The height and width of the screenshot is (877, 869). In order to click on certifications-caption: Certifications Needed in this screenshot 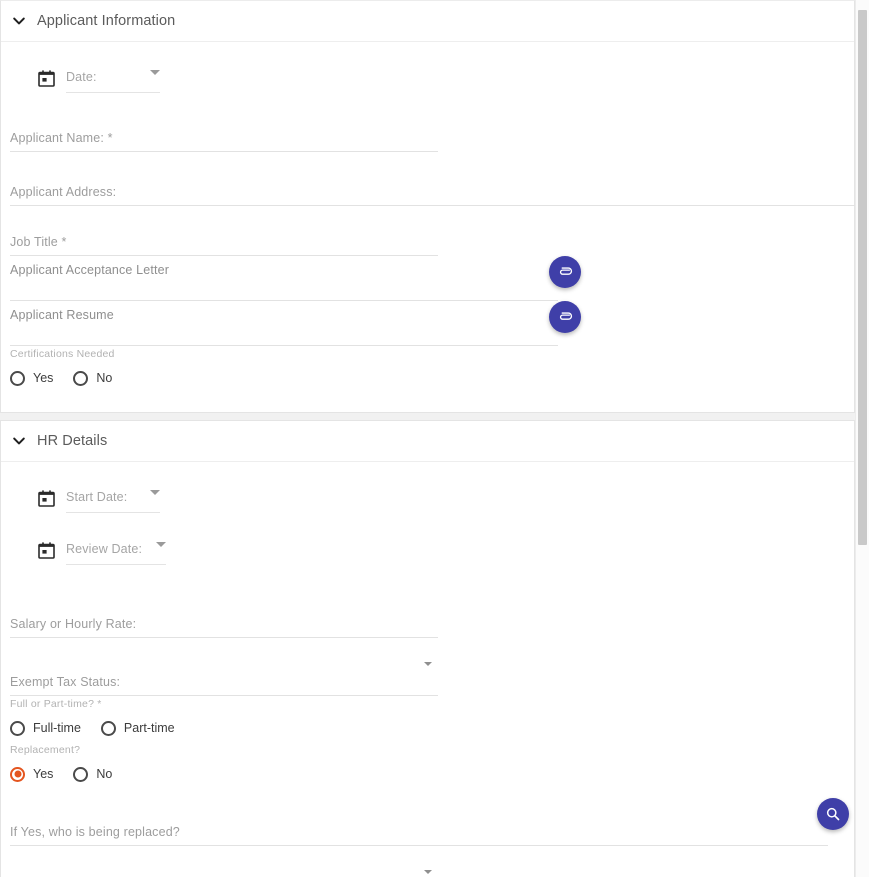, I will do `click(62, 354)`.